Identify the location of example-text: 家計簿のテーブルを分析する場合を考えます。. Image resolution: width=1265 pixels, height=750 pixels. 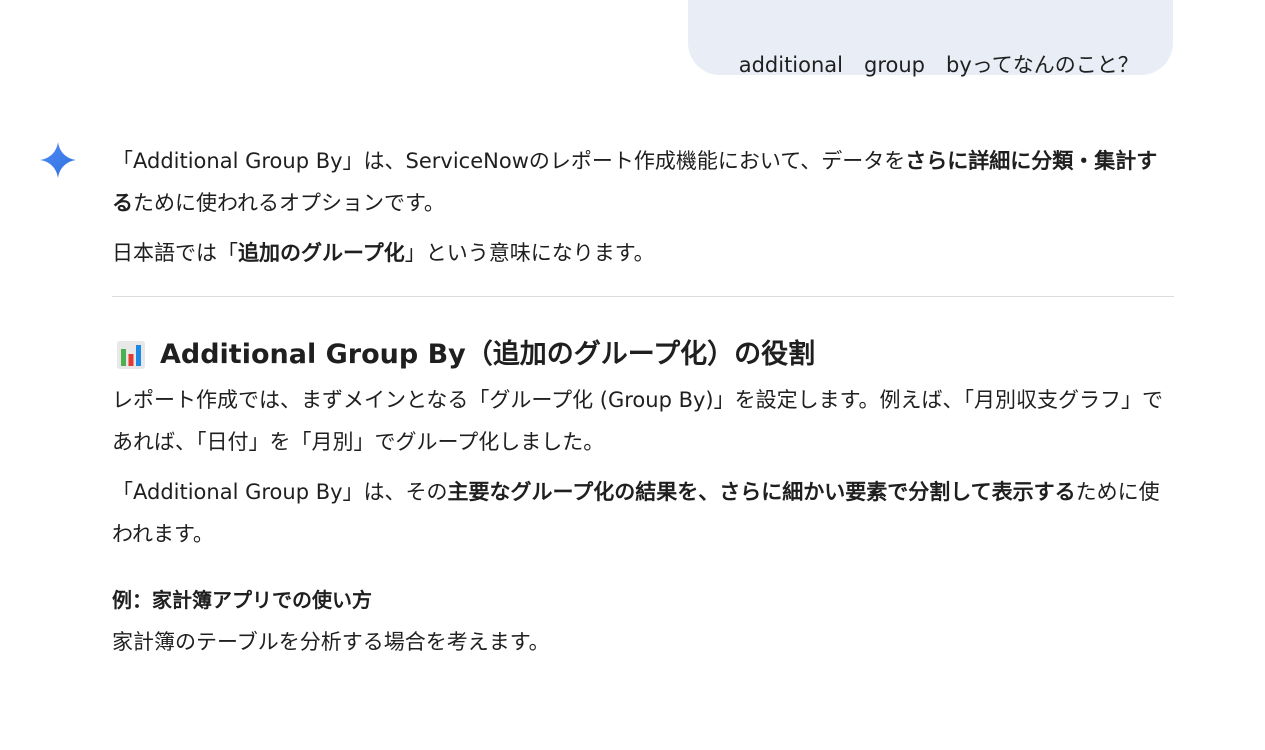
(331, 642).